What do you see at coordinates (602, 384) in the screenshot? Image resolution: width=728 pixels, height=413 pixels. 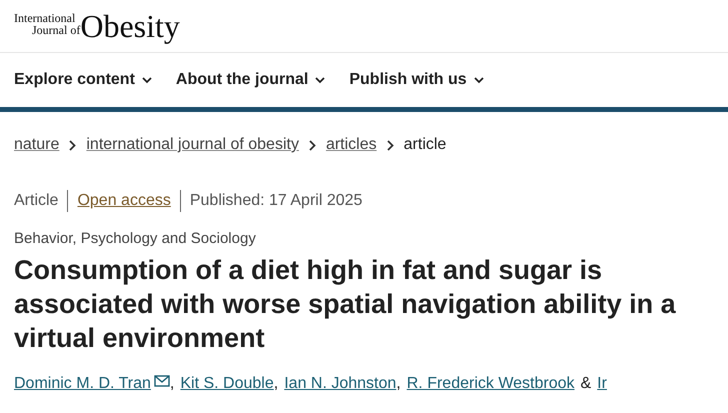 I see `author-link: Ir` at bounding box center [602, 384].